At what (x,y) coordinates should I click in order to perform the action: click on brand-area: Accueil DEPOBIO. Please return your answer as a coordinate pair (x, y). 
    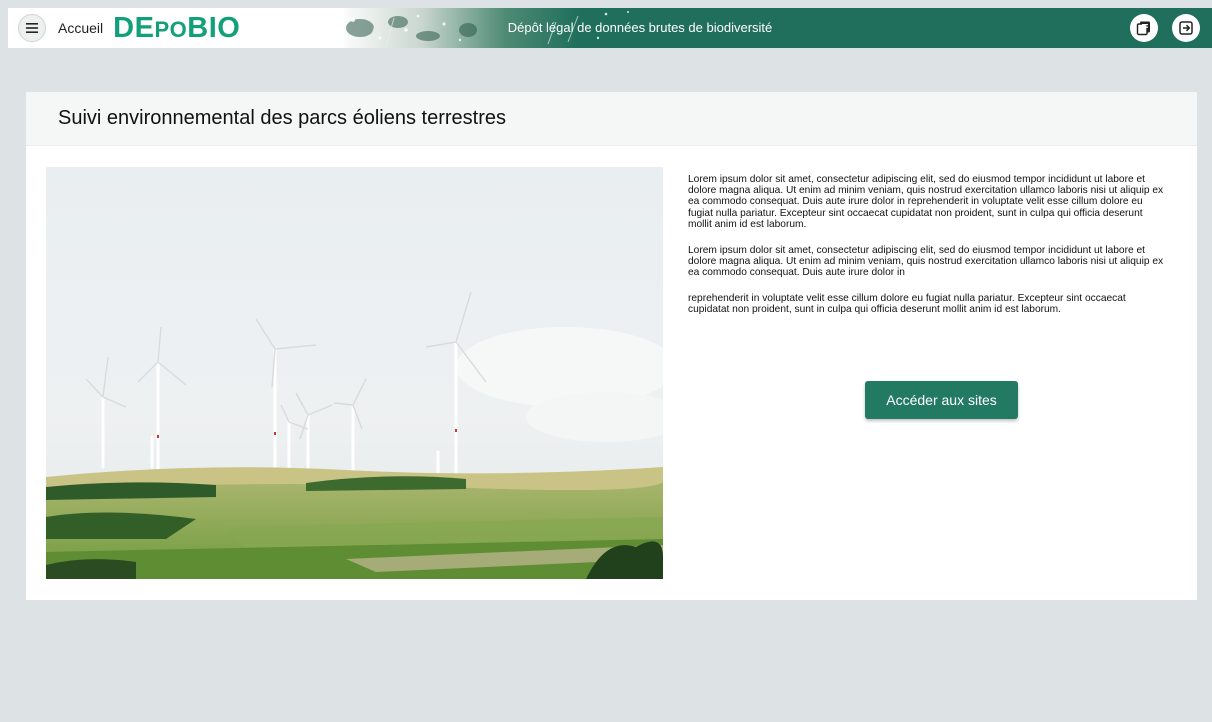
    Looking at the image, I should click on (176, 28).